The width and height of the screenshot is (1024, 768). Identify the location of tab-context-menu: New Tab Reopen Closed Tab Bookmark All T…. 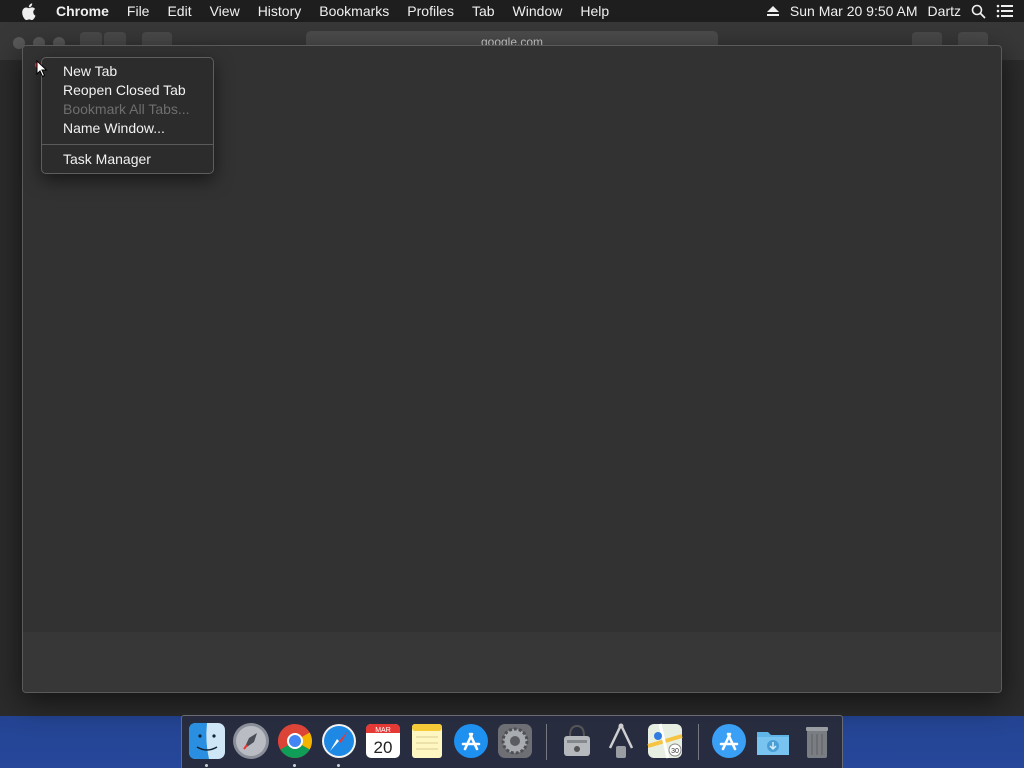
(127, 115).